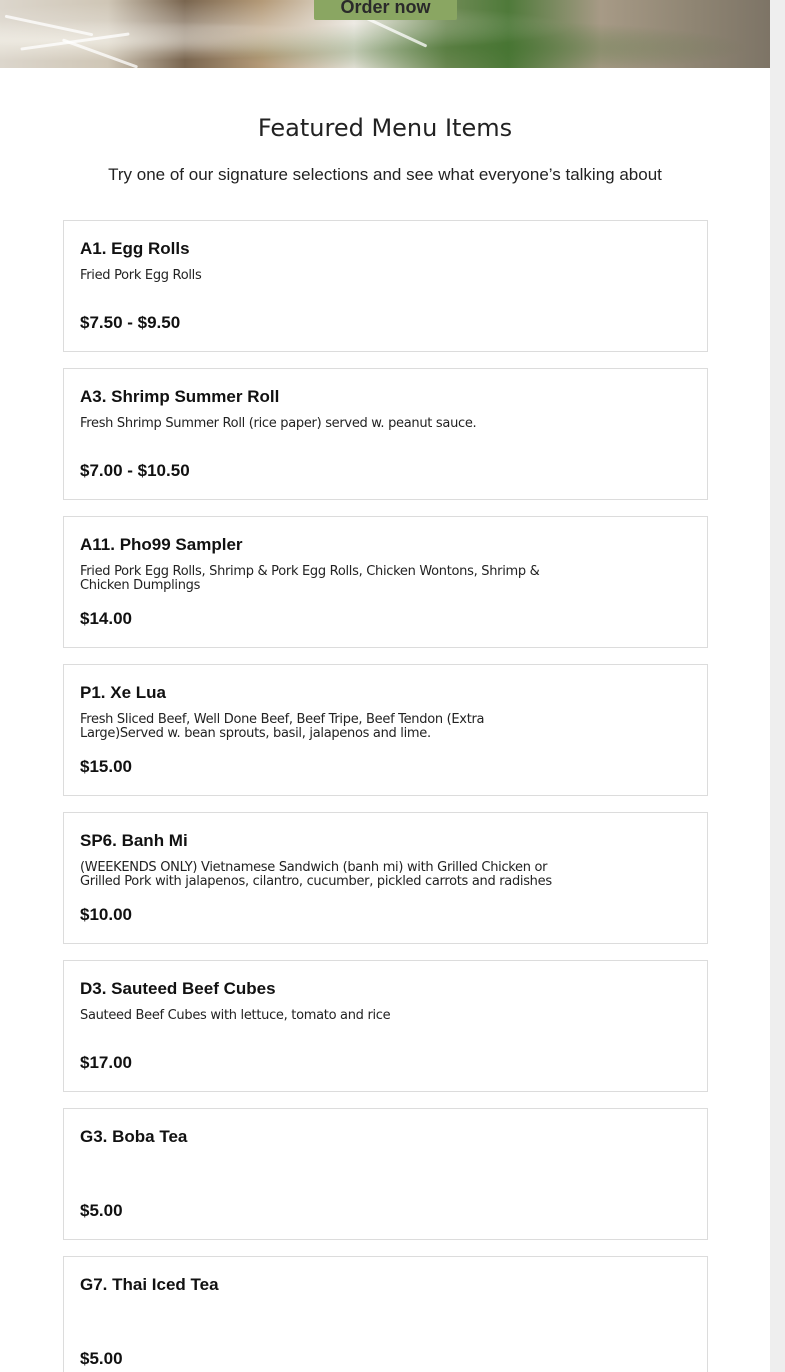 The image size is (785, 1372). What do you see at coordinates (134, 840) in the screenshot?
I see `menu-item-name: SP6. Banh Mi` at bounding box center [134, 840].